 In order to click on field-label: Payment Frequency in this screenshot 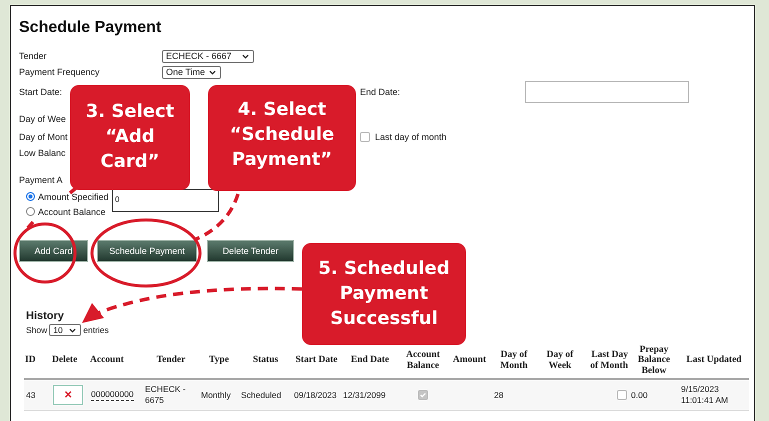, I will do `click(59, 72)`.